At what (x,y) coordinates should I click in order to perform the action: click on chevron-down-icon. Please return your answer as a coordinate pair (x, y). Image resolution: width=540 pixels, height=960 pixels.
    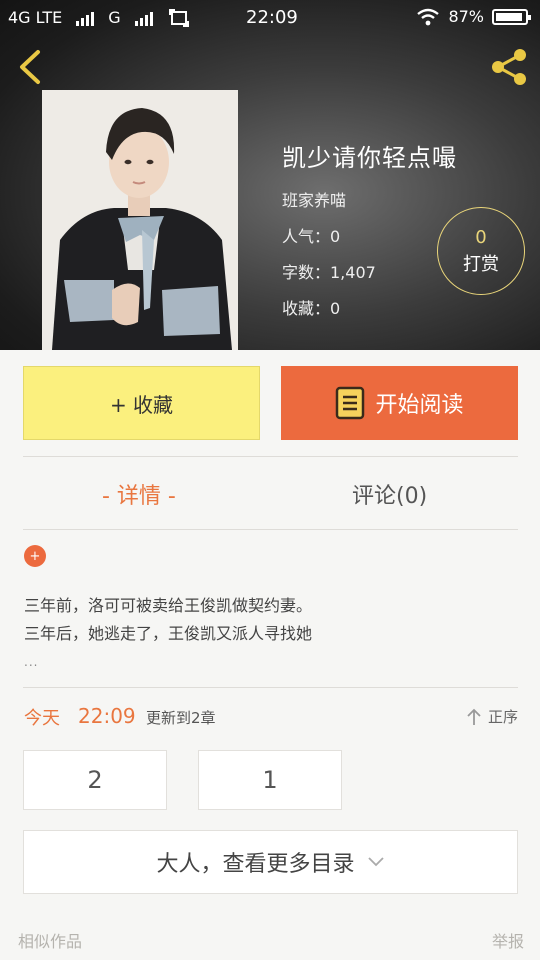
    Looking at the image, I should click on (375, 862).